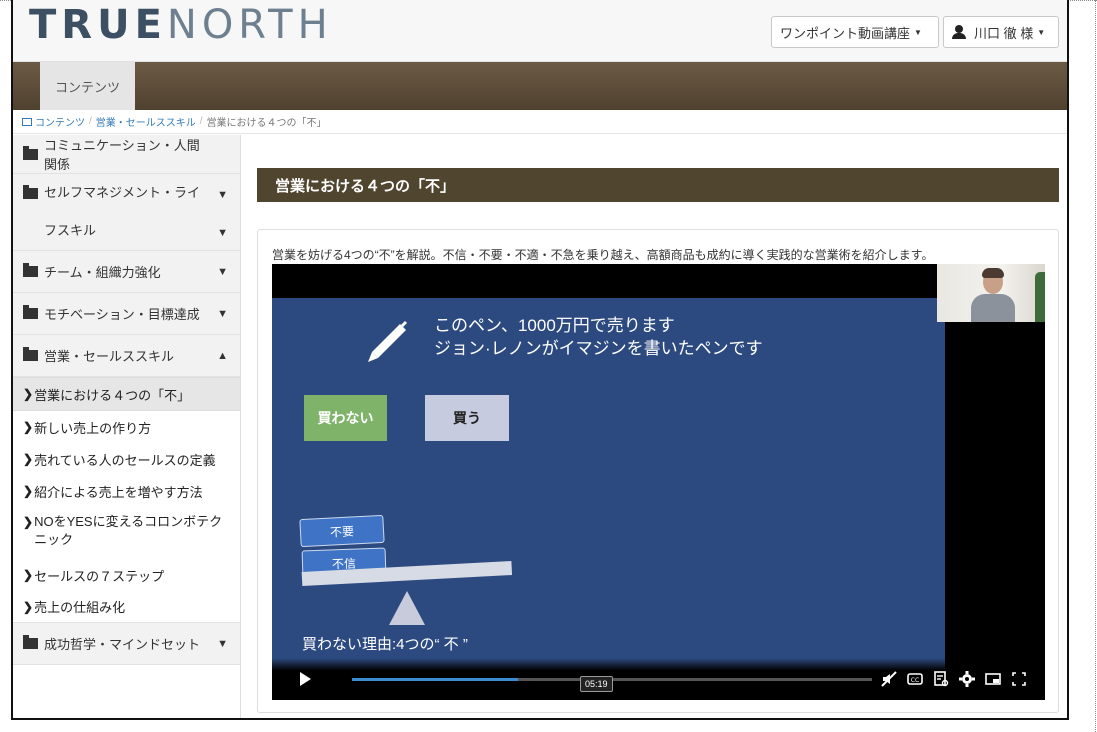  What do you see at coordinates (991, 293) in the screenshot?
I see `presenter-video-thumbnail` at bounding box center [991, 293].